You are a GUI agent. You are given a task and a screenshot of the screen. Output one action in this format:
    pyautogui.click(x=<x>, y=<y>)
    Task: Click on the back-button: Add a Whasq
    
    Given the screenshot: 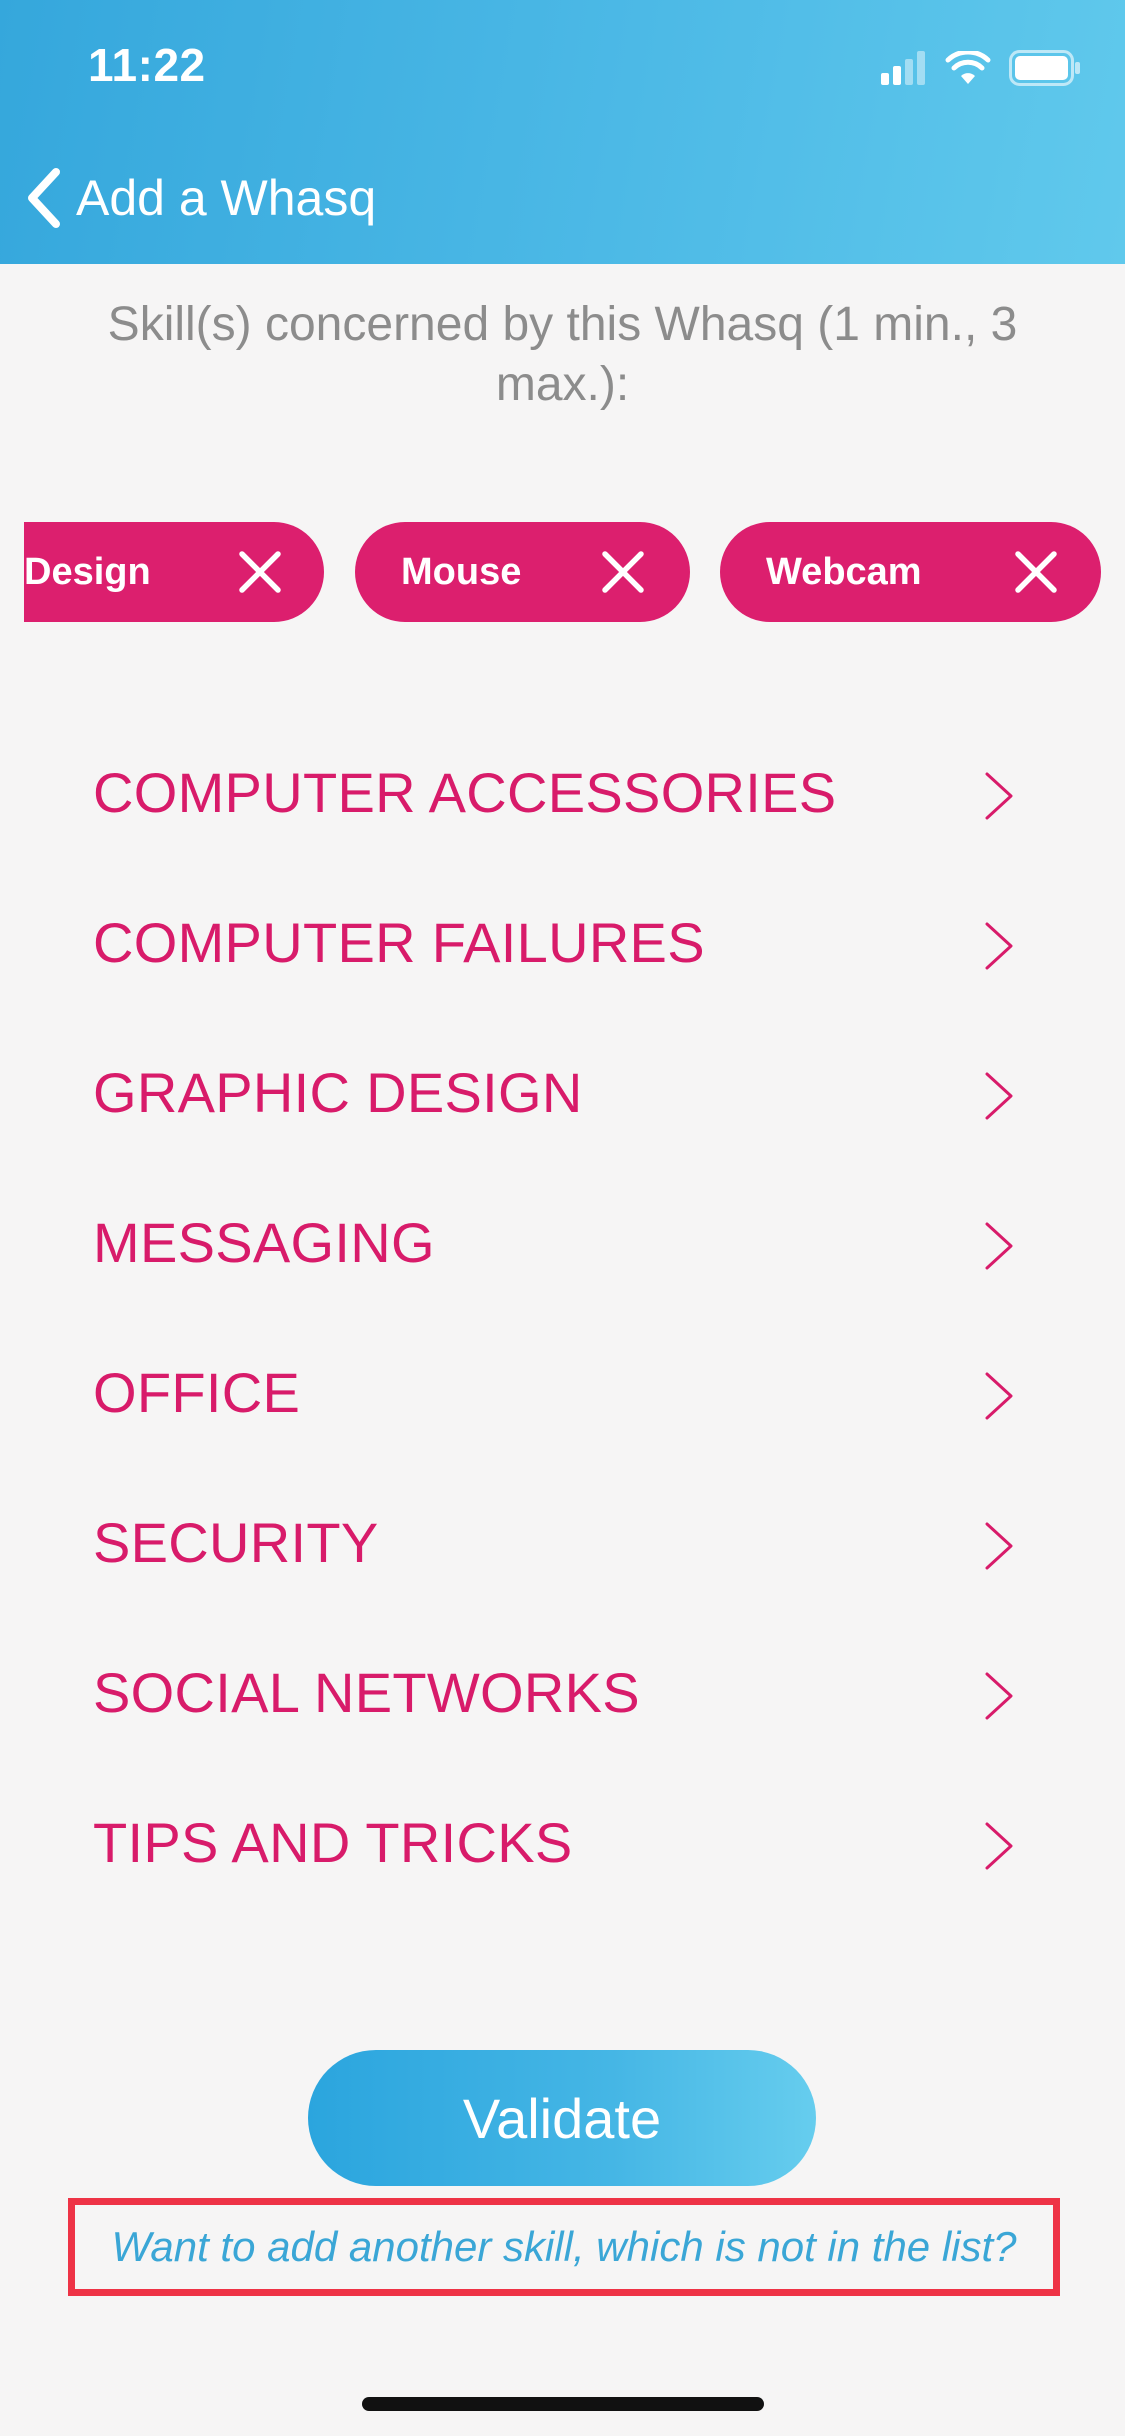 What is the action you would take?
    pyautogui.click(x=199, y=198)
    